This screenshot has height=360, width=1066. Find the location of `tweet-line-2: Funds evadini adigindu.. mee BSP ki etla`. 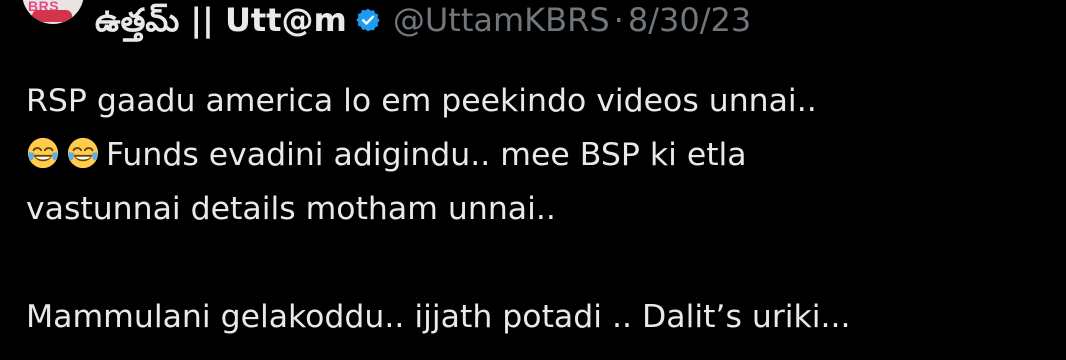

tweet-line-2: Funds evadini adigindu.. mee BSP ki etla is located at coordinates (541, 155).